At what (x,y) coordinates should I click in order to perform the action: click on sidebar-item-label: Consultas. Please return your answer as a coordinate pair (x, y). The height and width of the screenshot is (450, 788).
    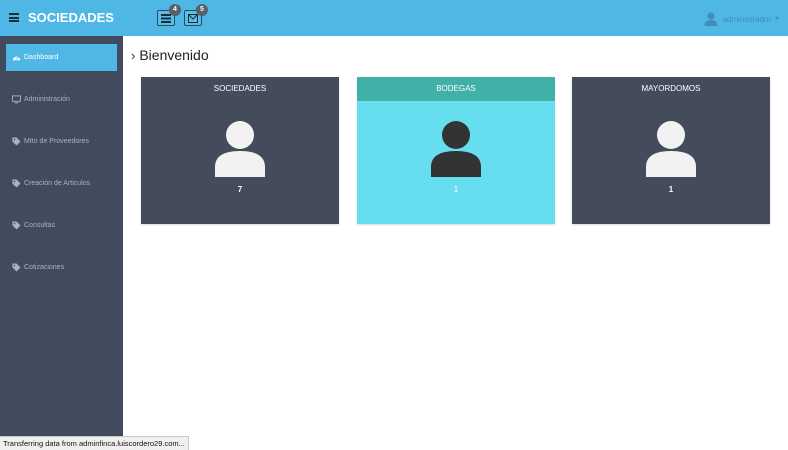
    Looking at the image, I should click on (40, 225).